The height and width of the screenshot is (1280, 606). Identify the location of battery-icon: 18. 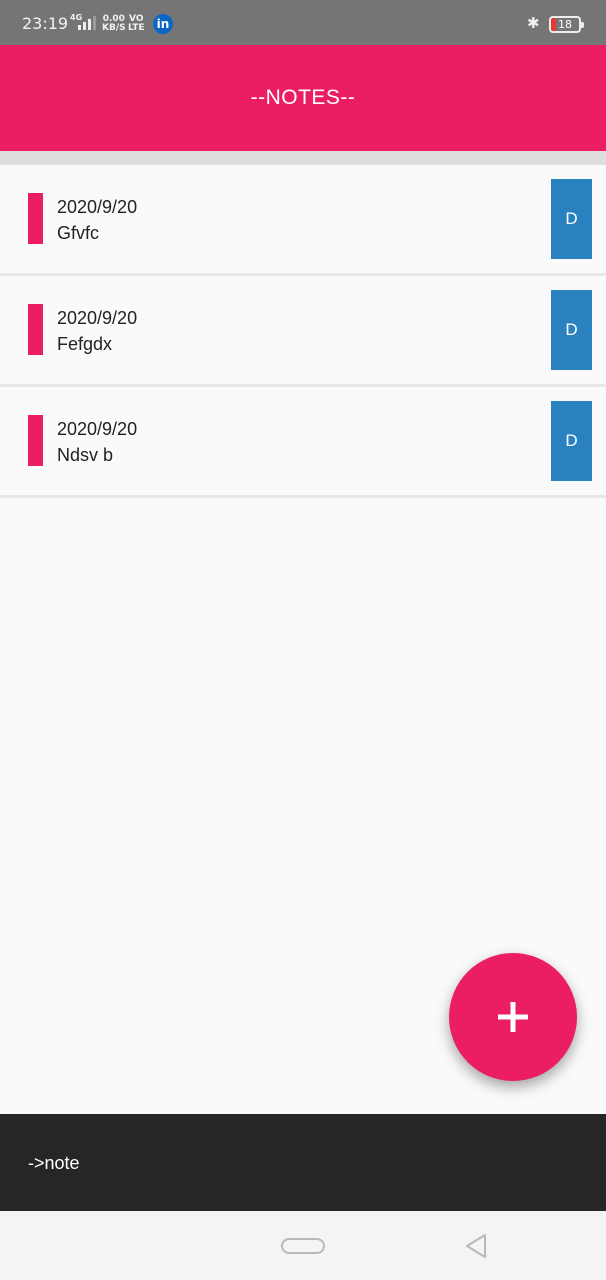
(566, 24).